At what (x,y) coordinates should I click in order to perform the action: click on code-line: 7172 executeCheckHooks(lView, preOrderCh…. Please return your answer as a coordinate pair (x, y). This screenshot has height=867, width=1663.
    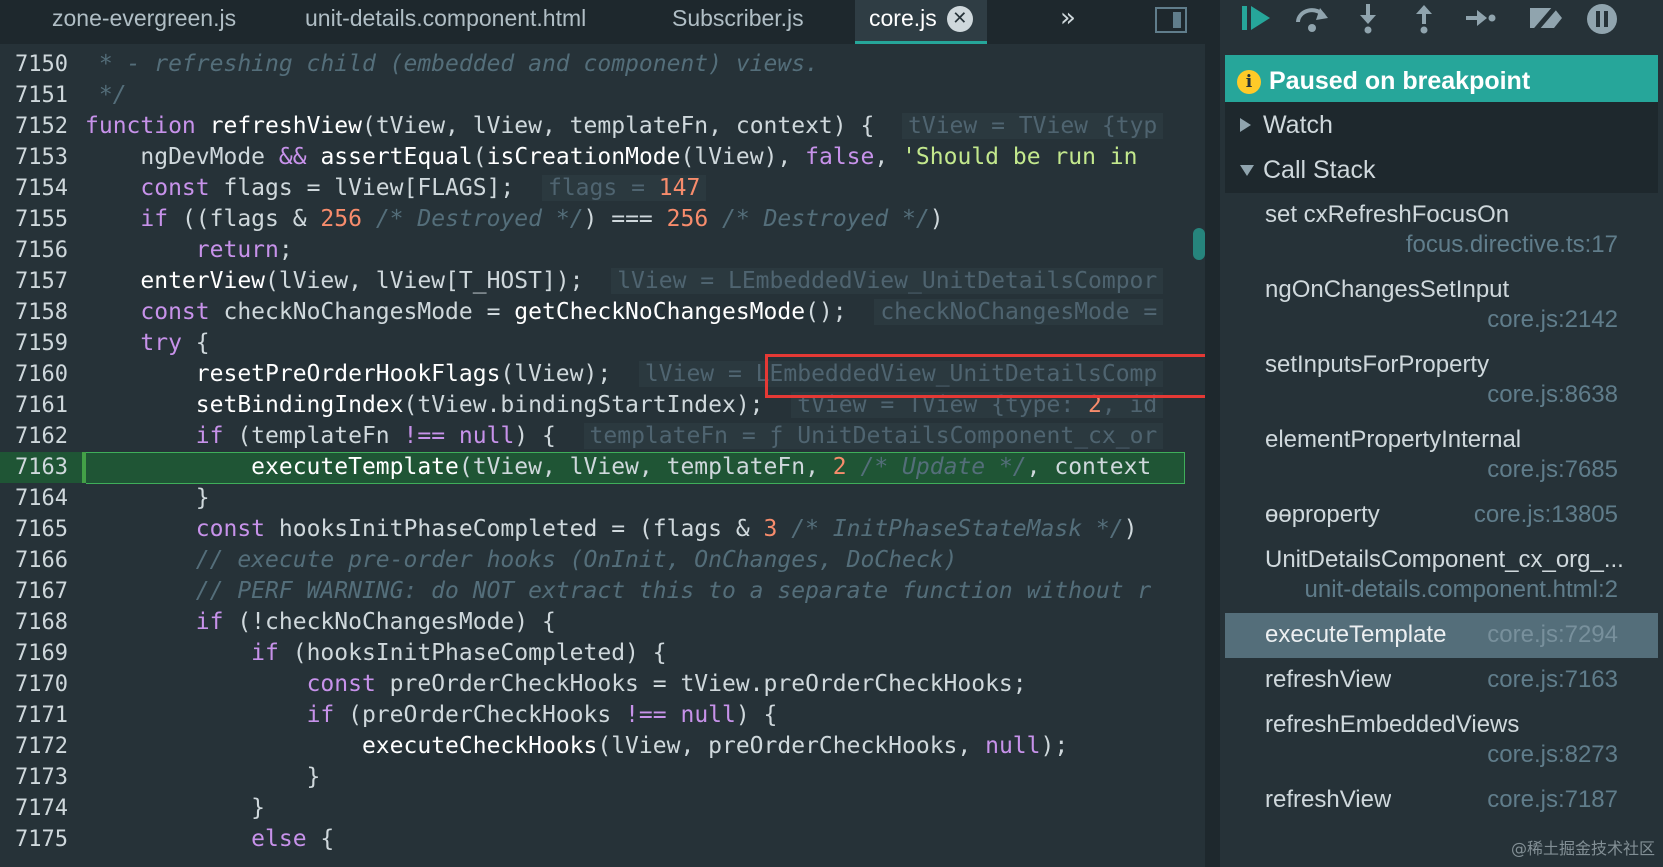
    Looking at the image, I should click on (602, 746).